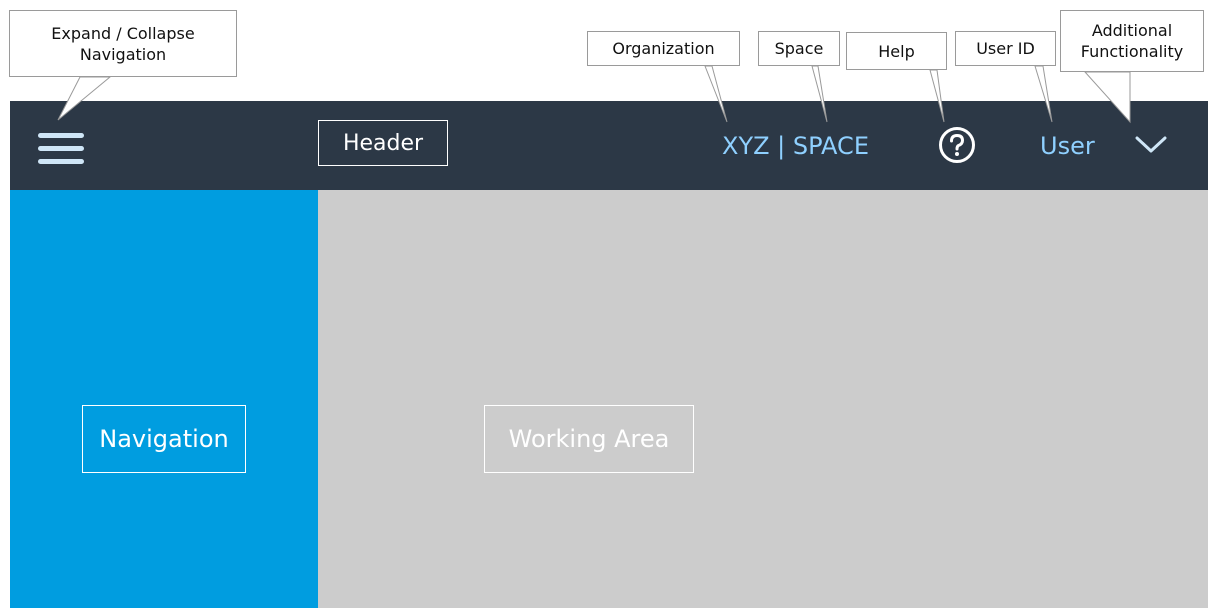 The image size is (1208, 608). I want to click on help-circle-icon, so click(957, 145).